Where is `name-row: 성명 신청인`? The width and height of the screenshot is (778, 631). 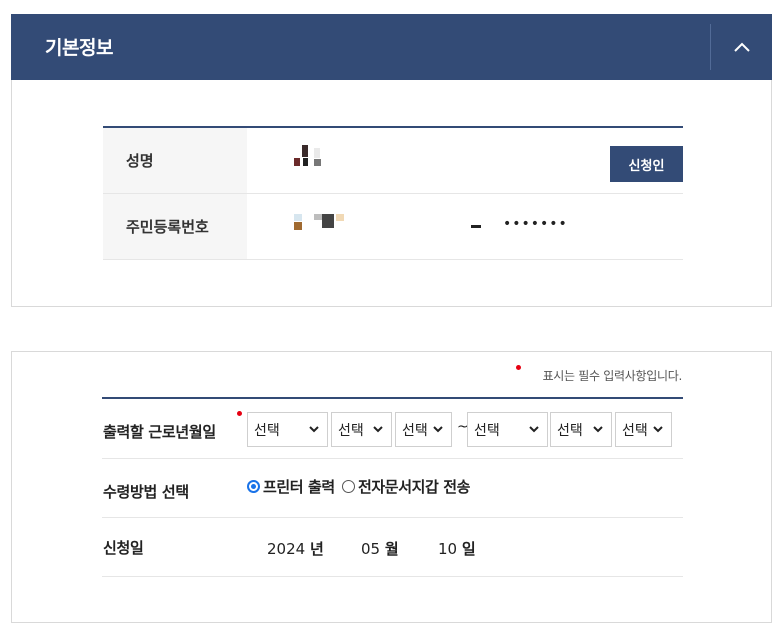
name-row: 성명 신청인 is located at coordinates (393, 161).